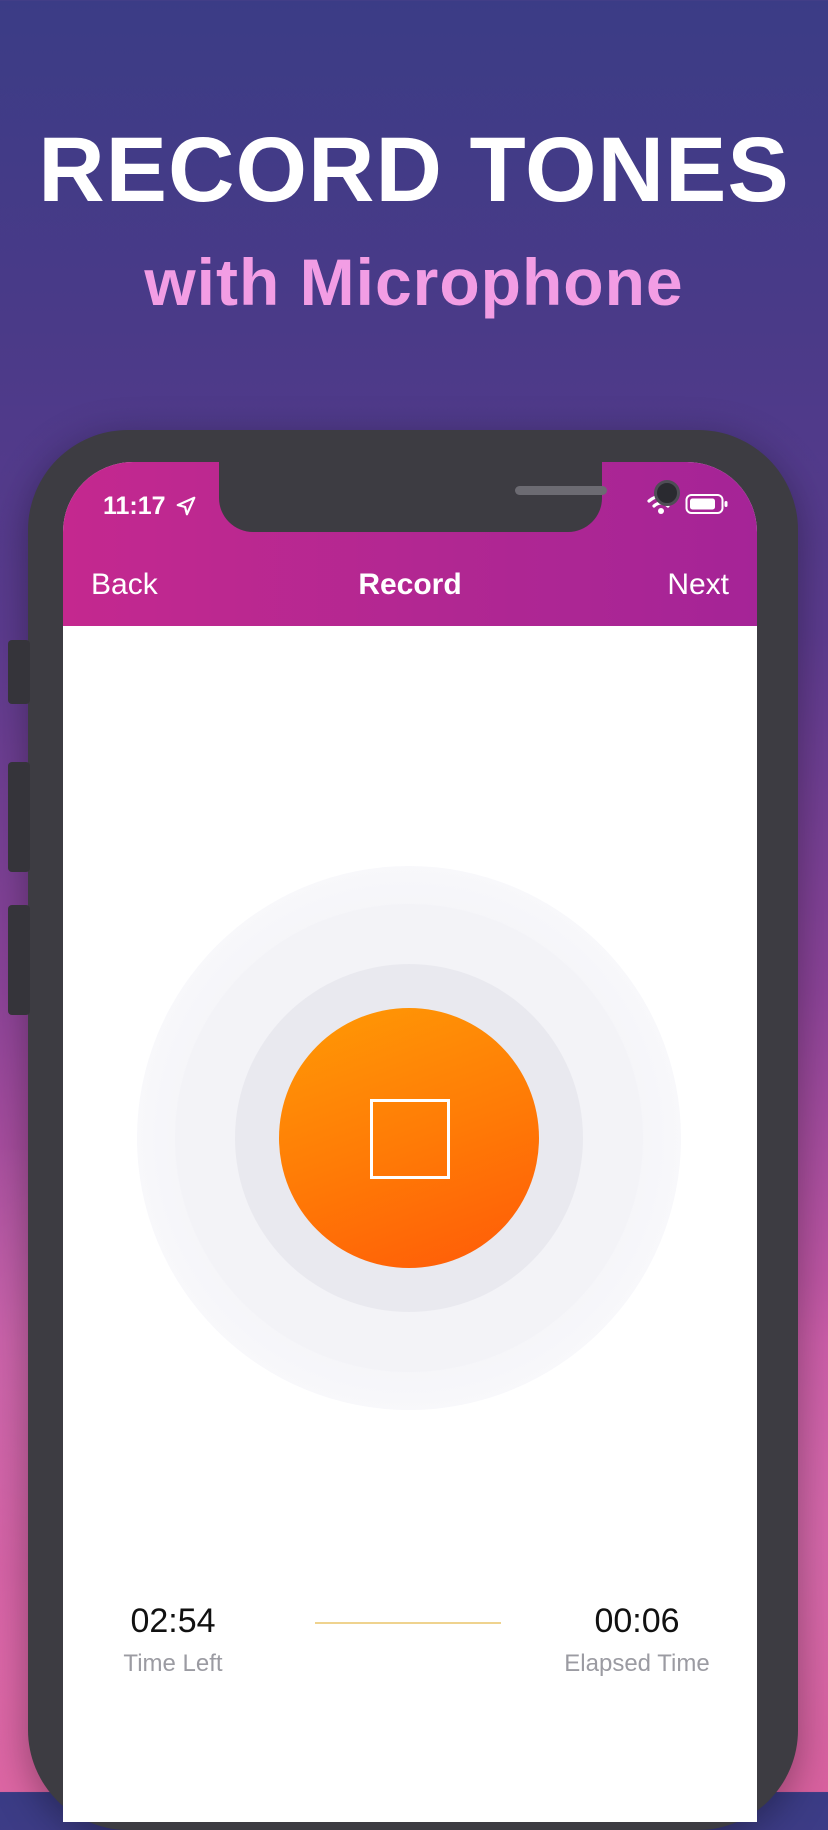 Image resolution: width=828 pixels, height=1830 pixels. I want to click on stop-square-icon, so click(410, 1139).